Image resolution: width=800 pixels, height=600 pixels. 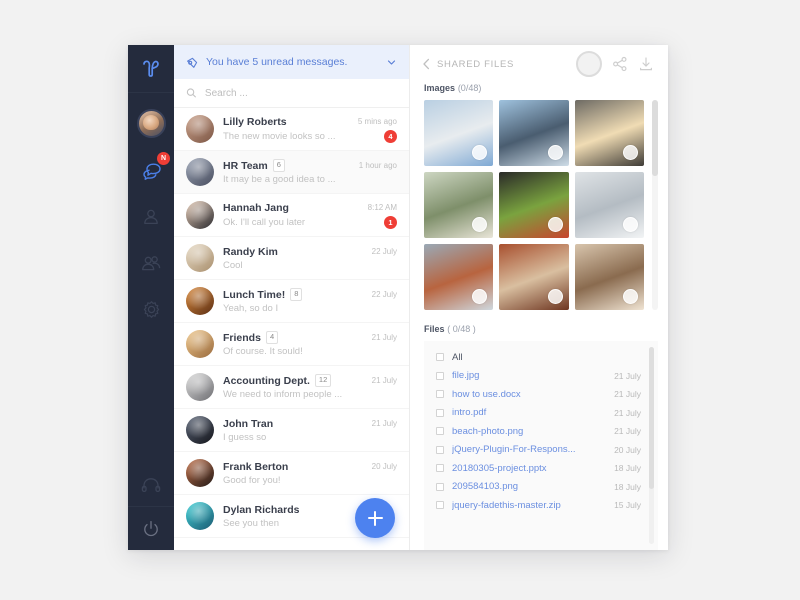 I want to click on file-row: jQuery-Plugin-For-Respons... 20 July, so click(x=536, y=450).